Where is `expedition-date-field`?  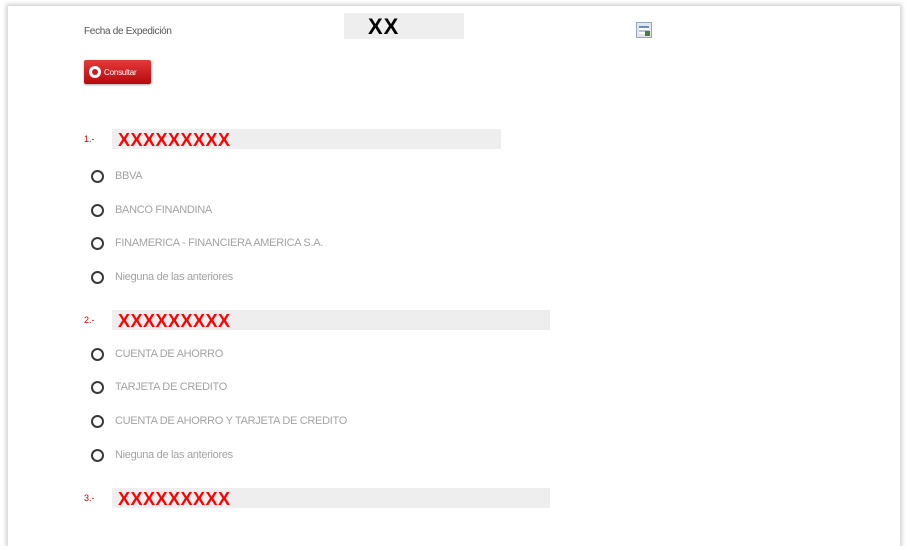
expedition-date-field is located at coordinates (404, 26).